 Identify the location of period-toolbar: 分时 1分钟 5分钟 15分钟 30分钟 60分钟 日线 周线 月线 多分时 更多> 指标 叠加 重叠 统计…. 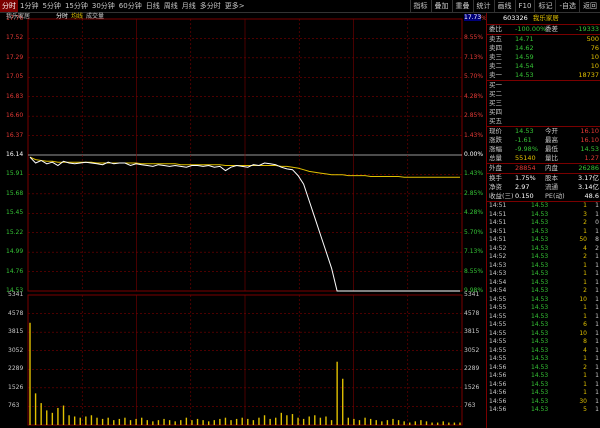
(300, 6).